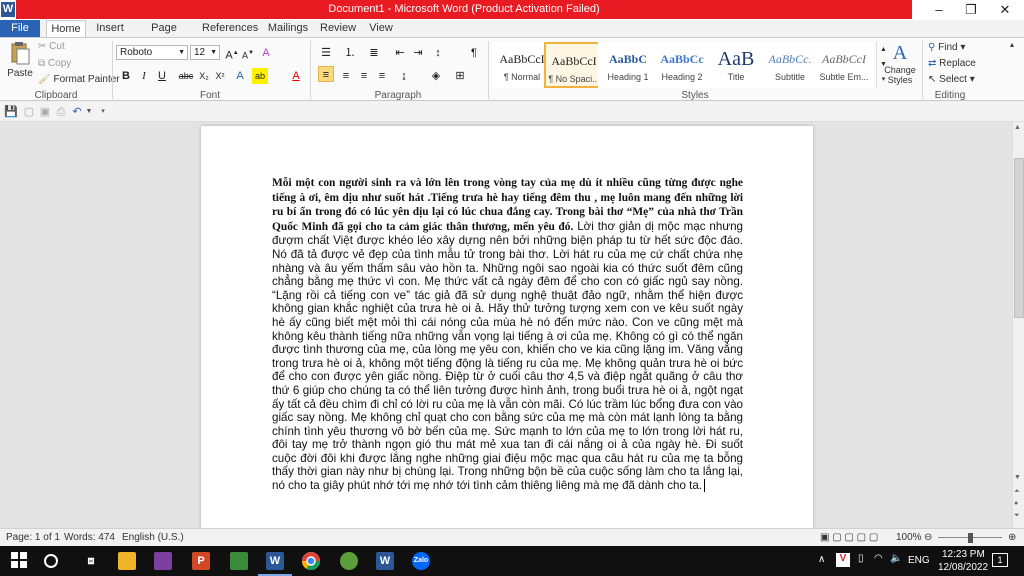 This screenshot has height=576, width=1024. Describe the element at coordinates (89, 538) in the screenshot. I see `word-count: Words: 474` at that location.